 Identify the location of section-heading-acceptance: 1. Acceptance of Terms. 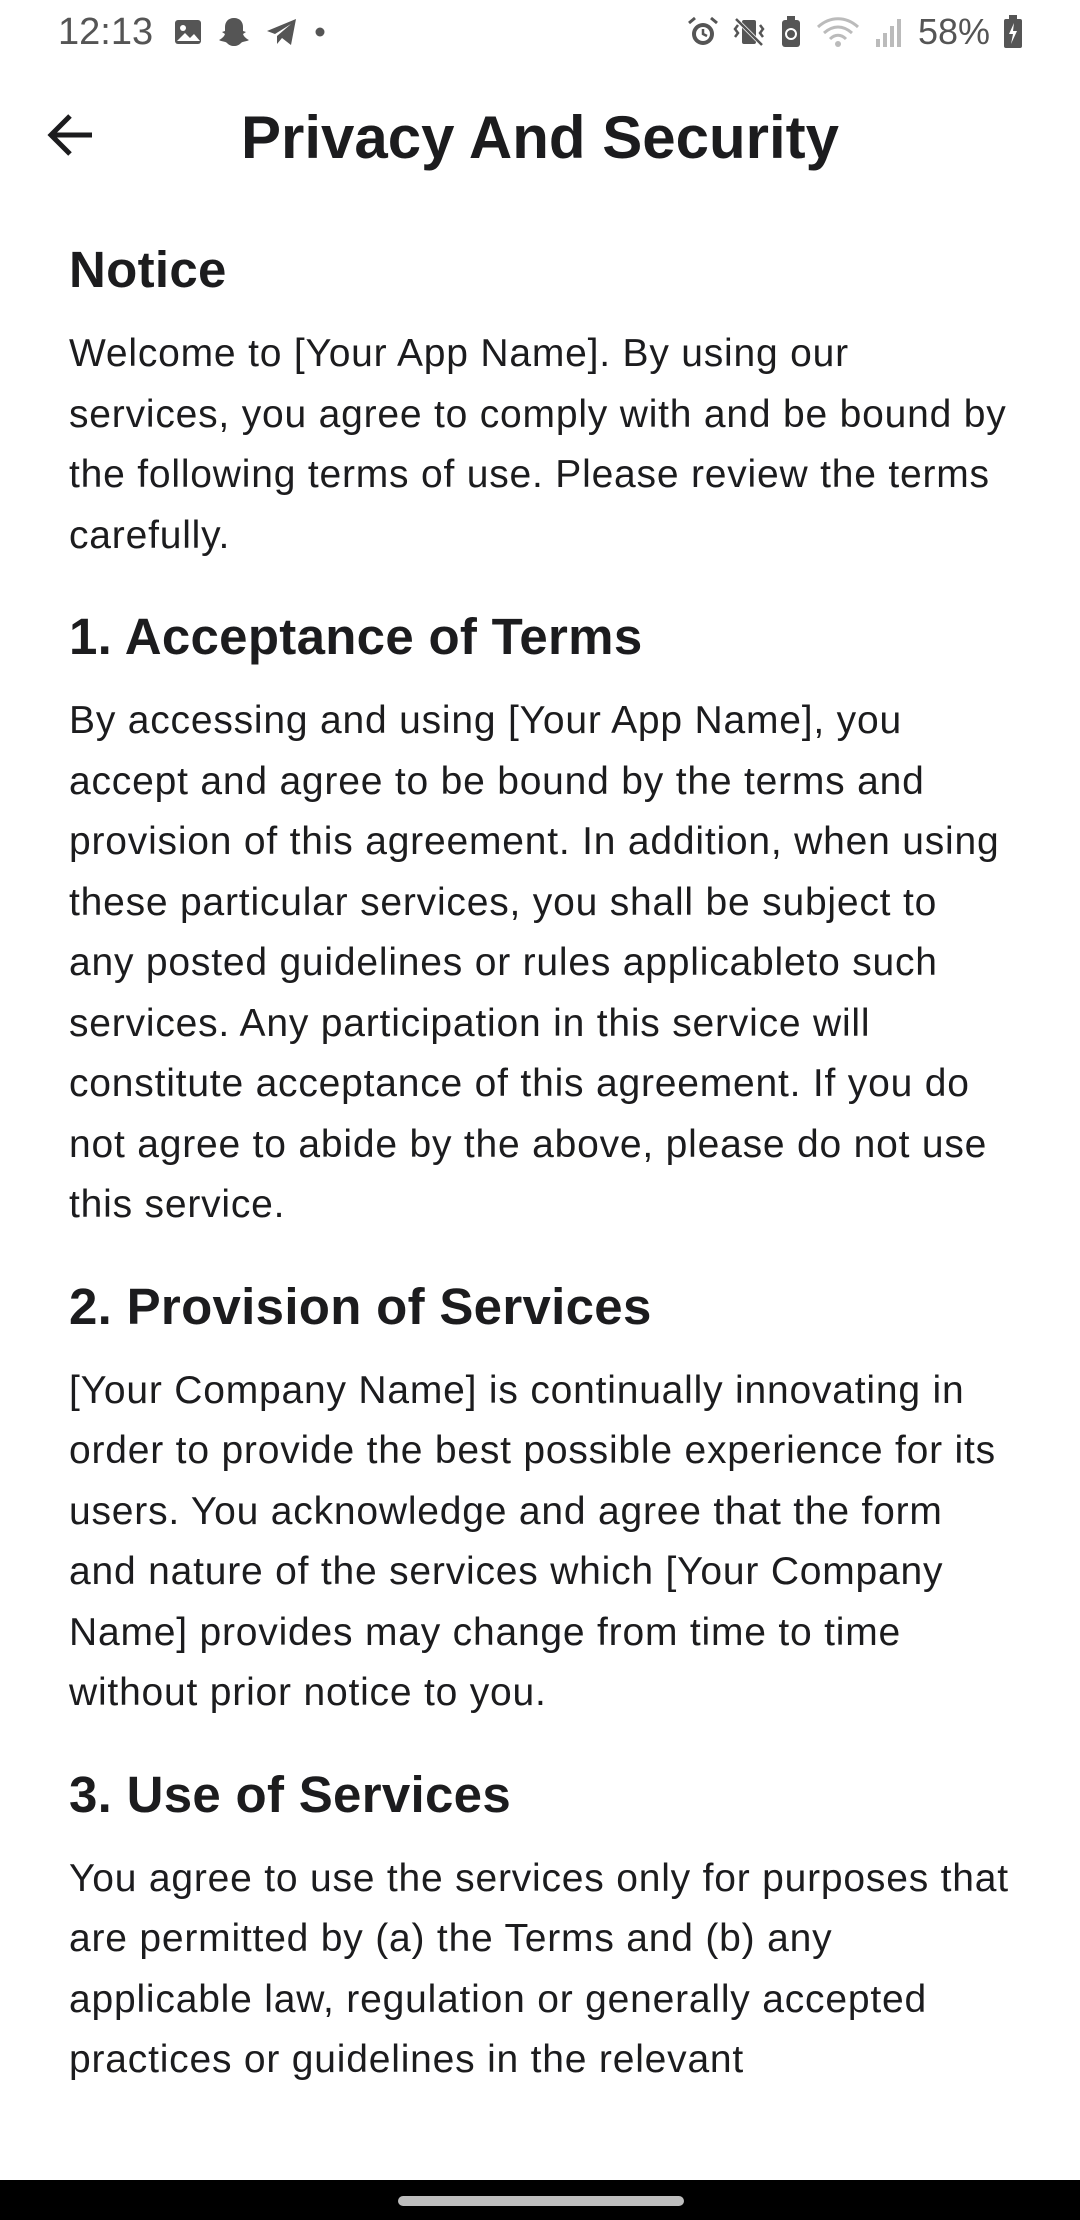
(356, 636).